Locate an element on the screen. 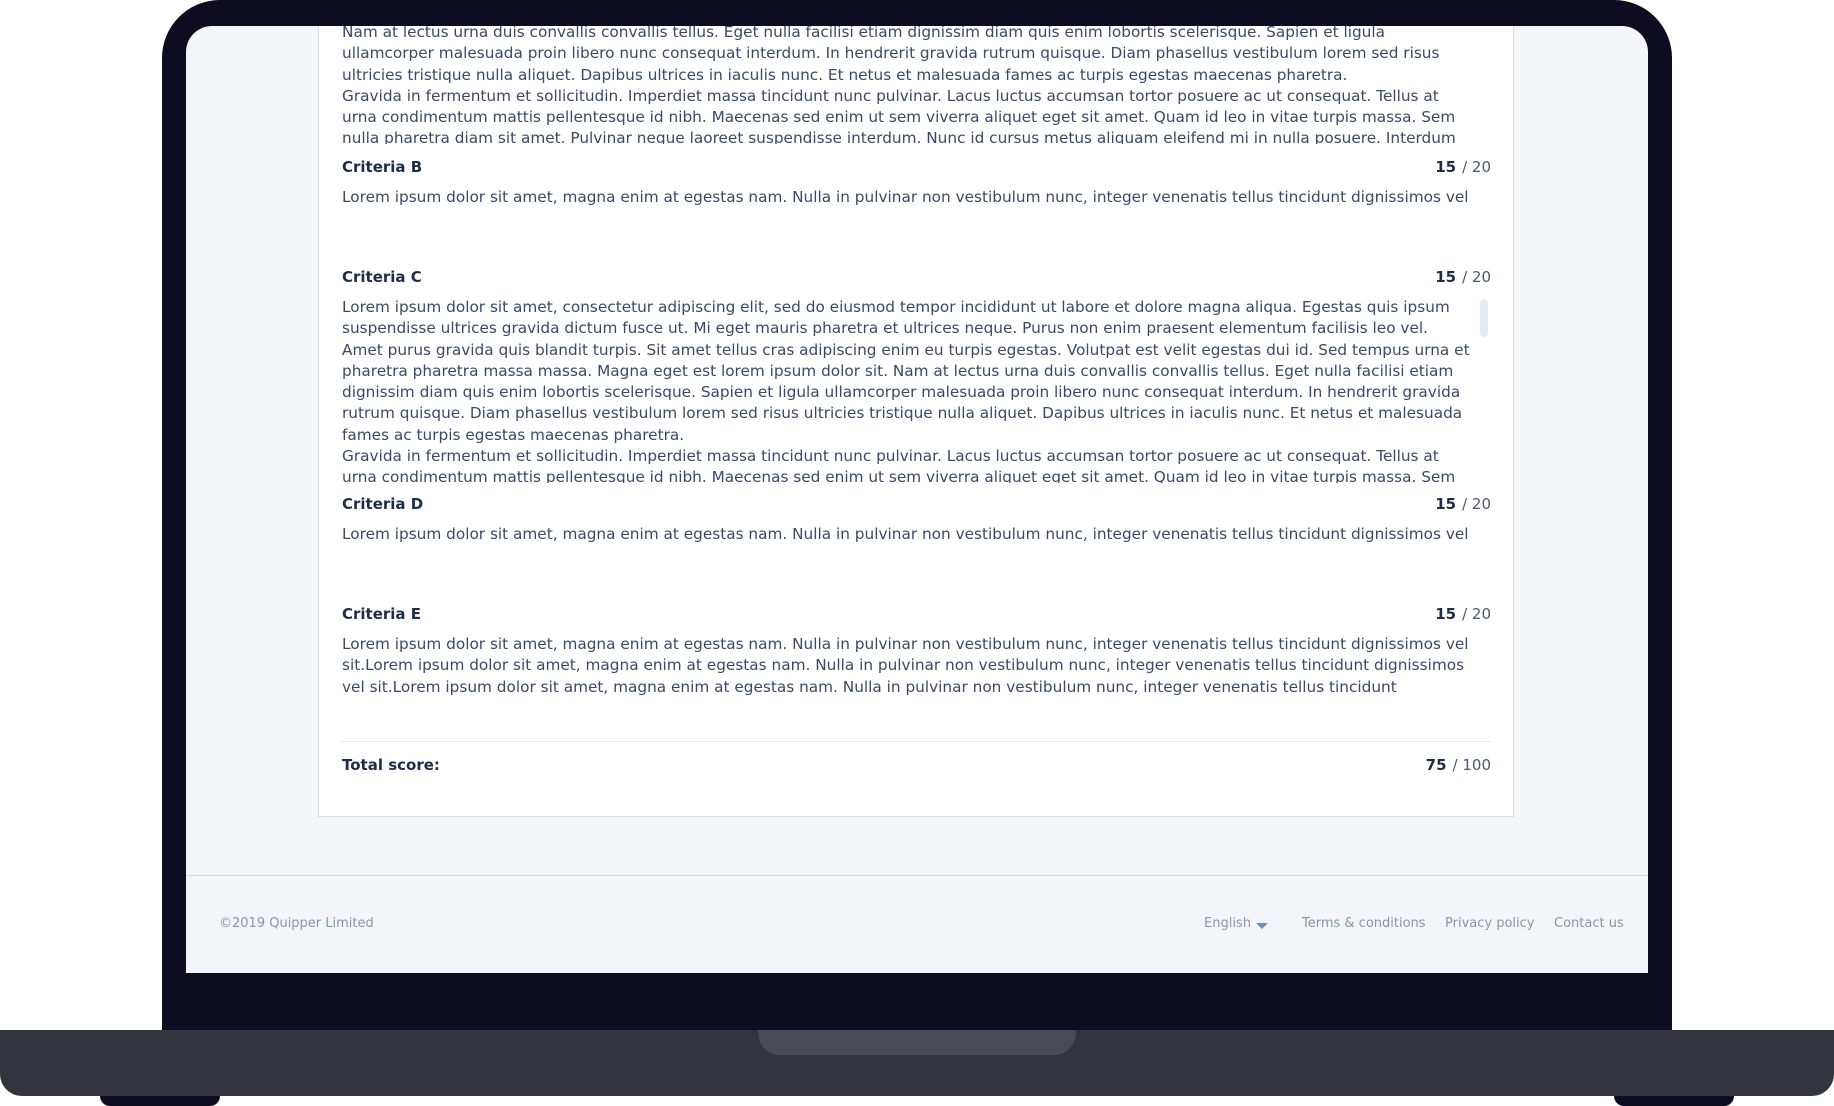 Image resolution: width=1834 pixels, height=1106 pixels. chevron-down-icon is located at coordinates (1262, 926).